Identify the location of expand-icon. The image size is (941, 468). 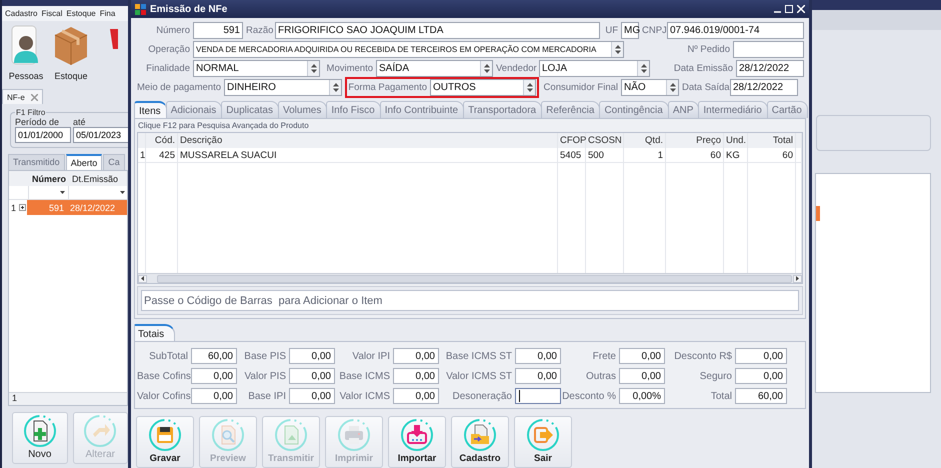
(22, 207).